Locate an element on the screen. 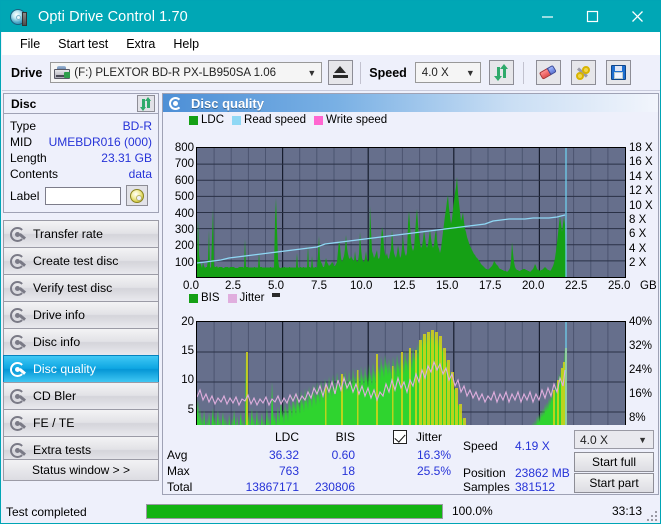 The width and height of the screenshot is (661, 524). test-speed-select: 4.0 X ▼ is located at coordinates (614, 439).